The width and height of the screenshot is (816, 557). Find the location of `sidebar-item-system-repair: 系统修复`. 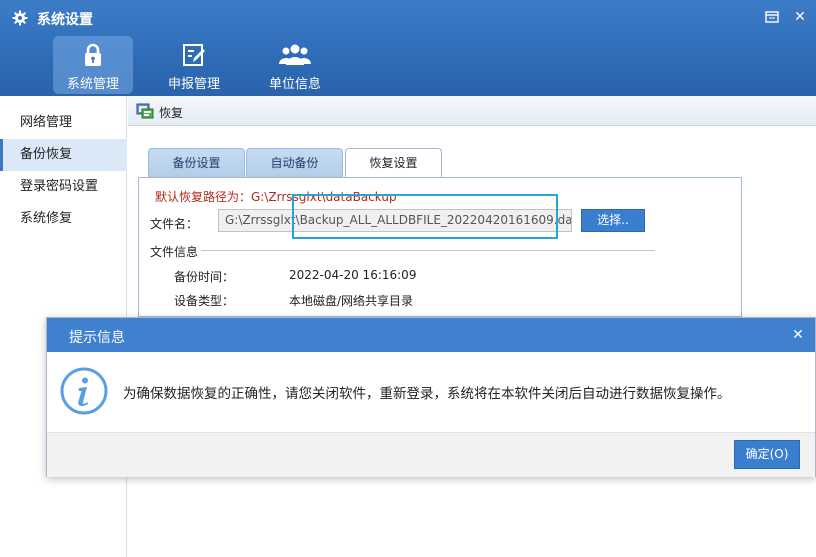

sidebar-item-system-repair: 系统修复 is located at coordinates (63, 219).